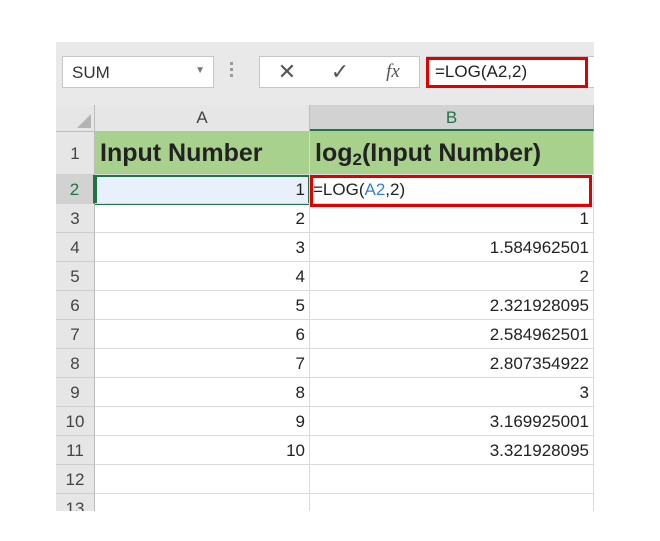 The image size is (660, 541). I want to click on cell-b2-editing: =LOG(A2,2), so click(452, 189).